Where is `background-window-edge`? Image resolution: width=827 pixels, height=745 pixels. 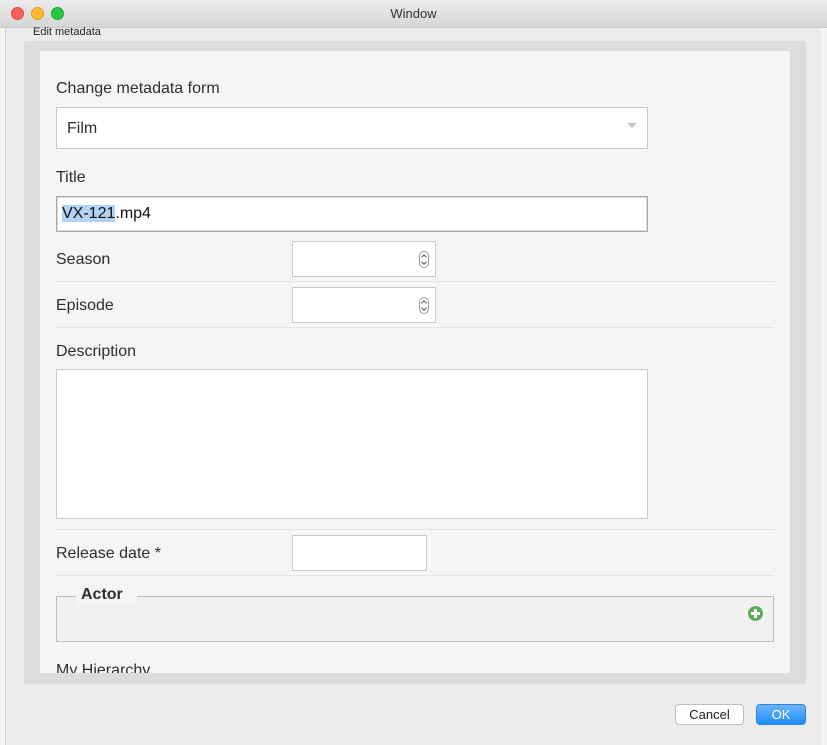
background-window-edge is located at coordinates (3, 386).